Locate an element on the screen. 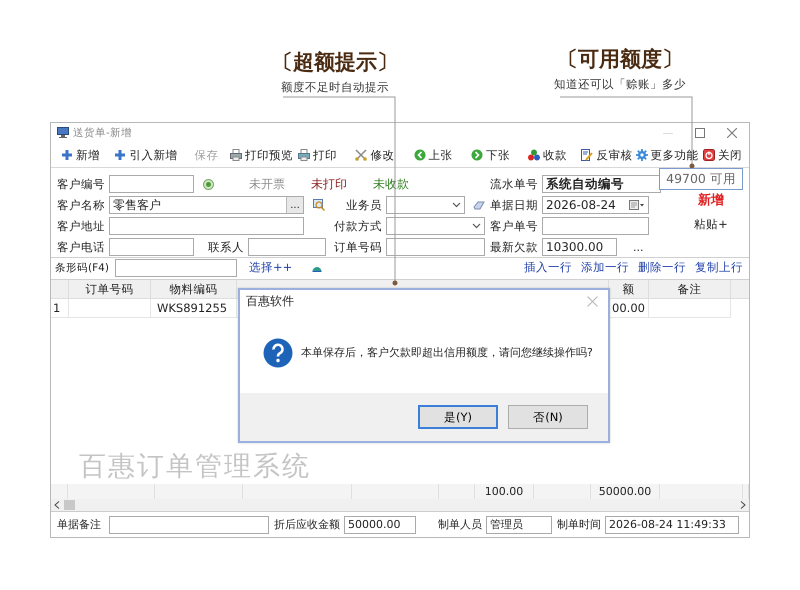 The image size is (800, 590). toolbar-button: 打印预览 is located at coordinates (264, 155).